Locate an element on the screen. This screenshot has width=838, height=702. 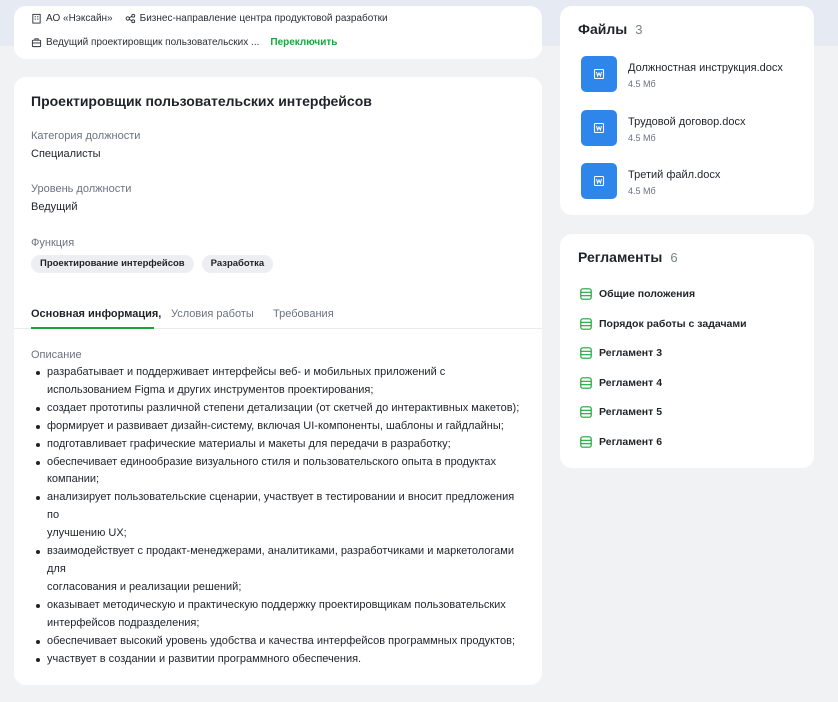
function-chips: Проектирование интерфейсов Разработка is located at coordinates (152, 264).